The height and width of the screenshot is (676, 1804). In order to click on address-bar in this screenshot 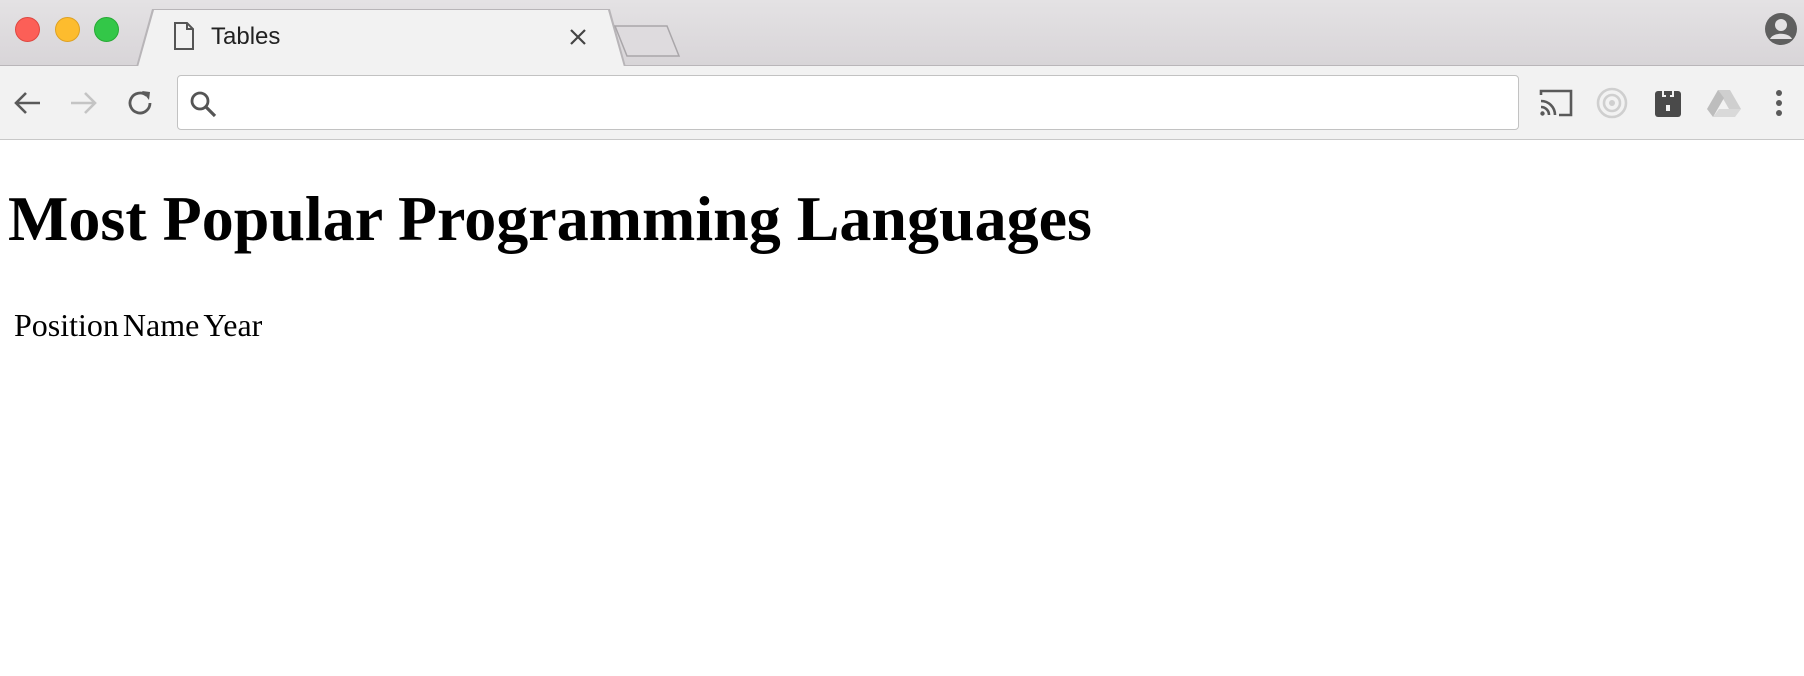, I will do `click(848, 102)`.